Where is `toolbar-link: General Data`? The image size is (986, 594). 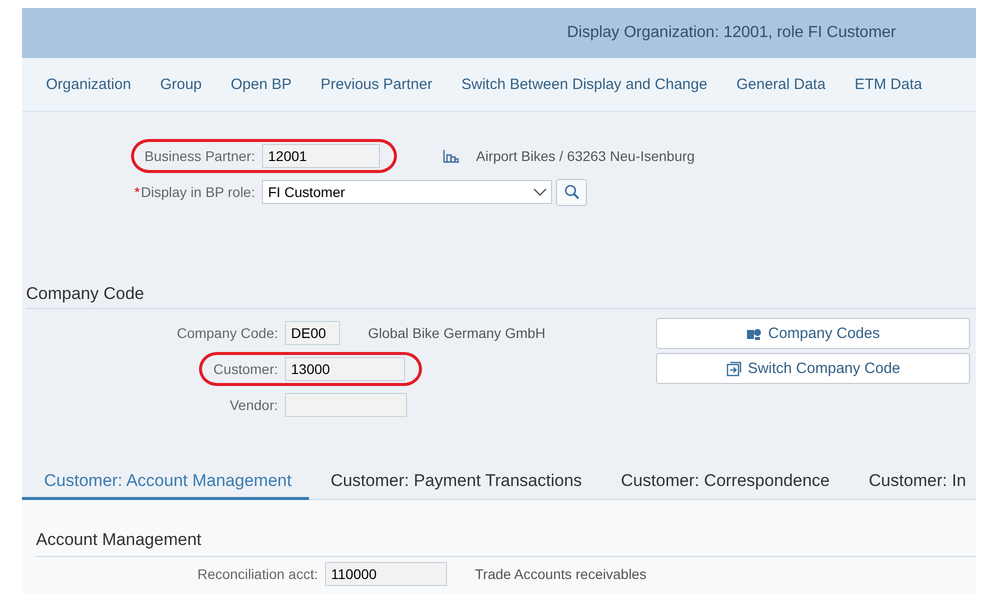
toolbar-link: General Data is located at coordinates (781, 84).